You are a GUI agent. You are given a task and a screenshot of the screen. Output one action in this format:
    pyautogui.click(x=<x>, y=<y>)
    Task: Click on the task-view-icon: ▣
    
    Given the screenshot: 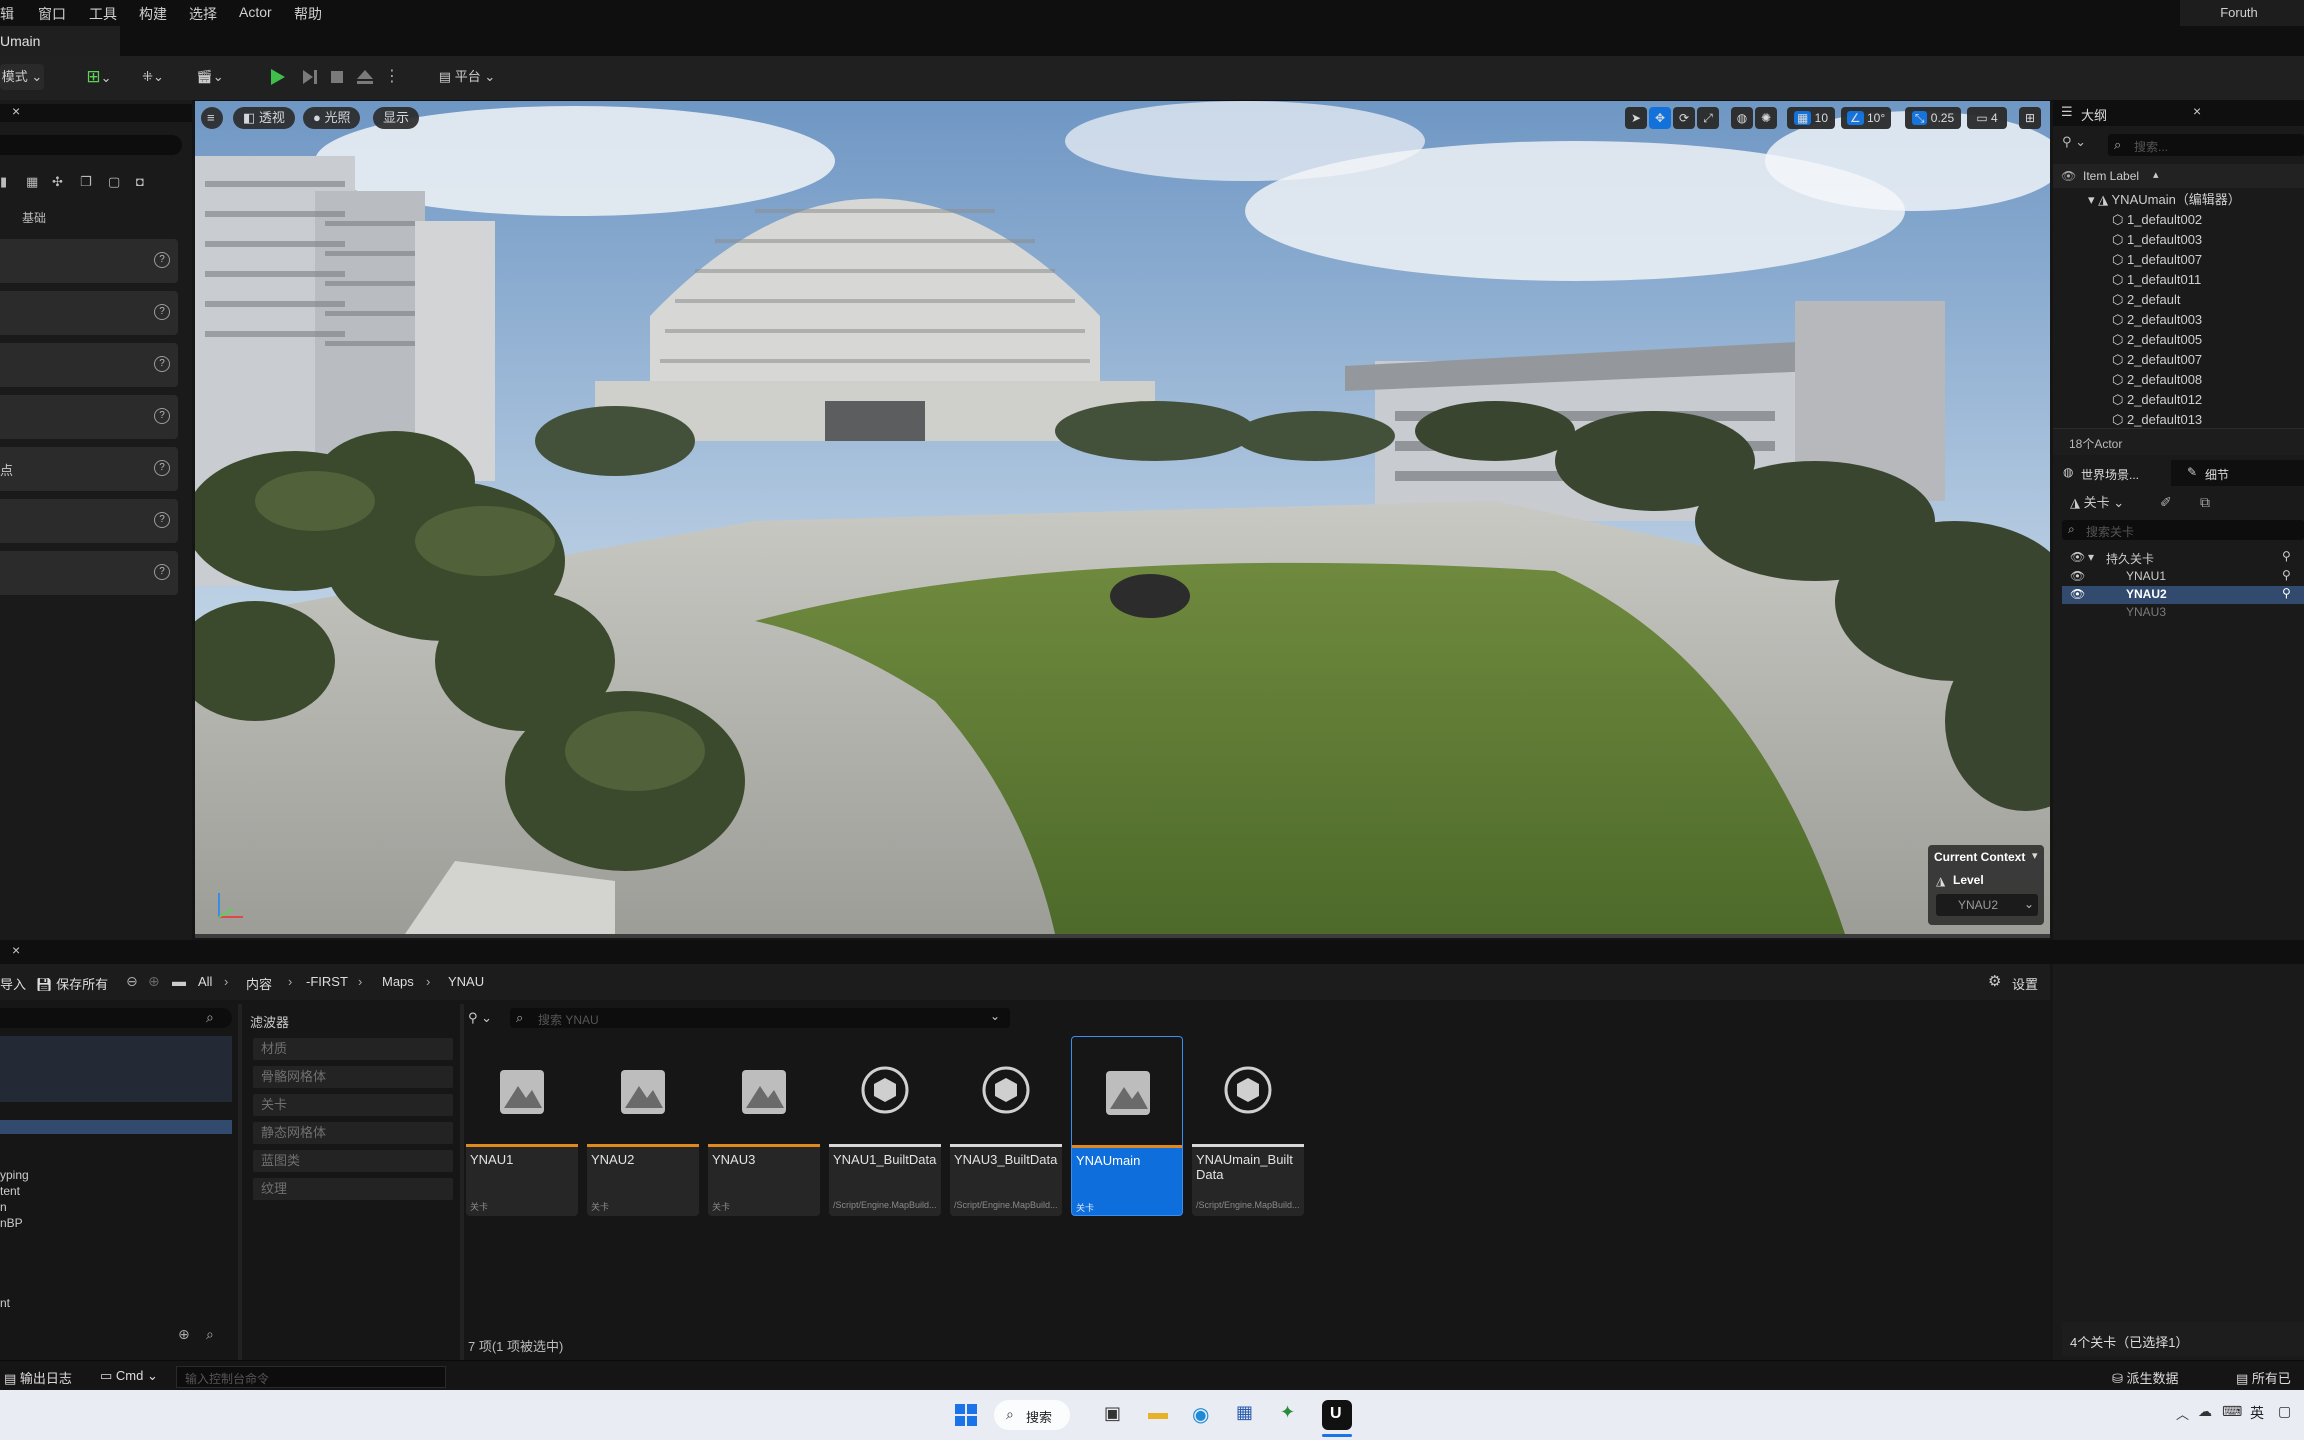 What is the action you would take?
    pyautogui.click(x=1112, y=1413)
    